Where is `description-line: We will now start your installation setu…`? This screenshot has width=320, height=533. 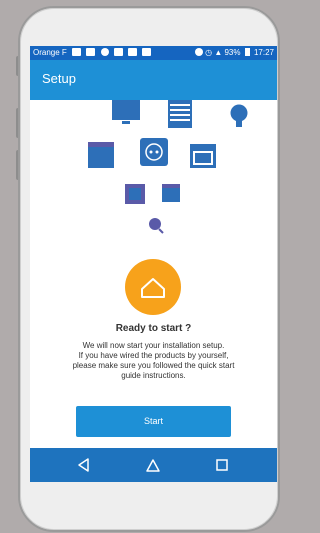
description-line: We will now start your installation setu… is located at coordinates (153, 345).